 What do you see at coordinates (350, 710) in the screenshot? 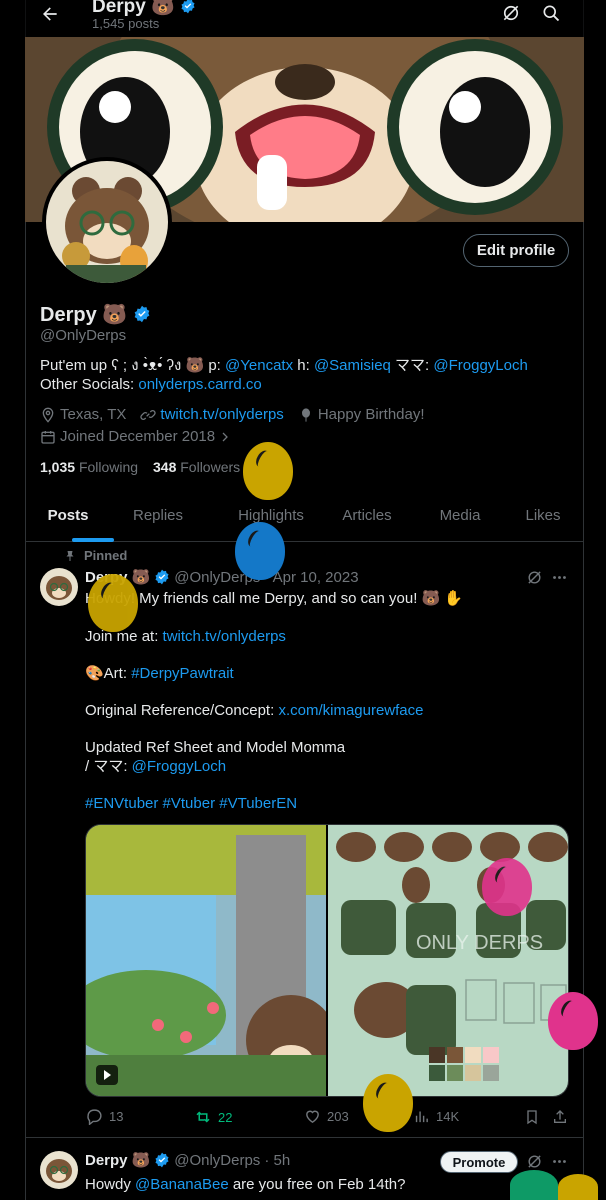
I see `post-link-kimagurewface: x.com/kimagurewface` at bounding box center [350, 710].